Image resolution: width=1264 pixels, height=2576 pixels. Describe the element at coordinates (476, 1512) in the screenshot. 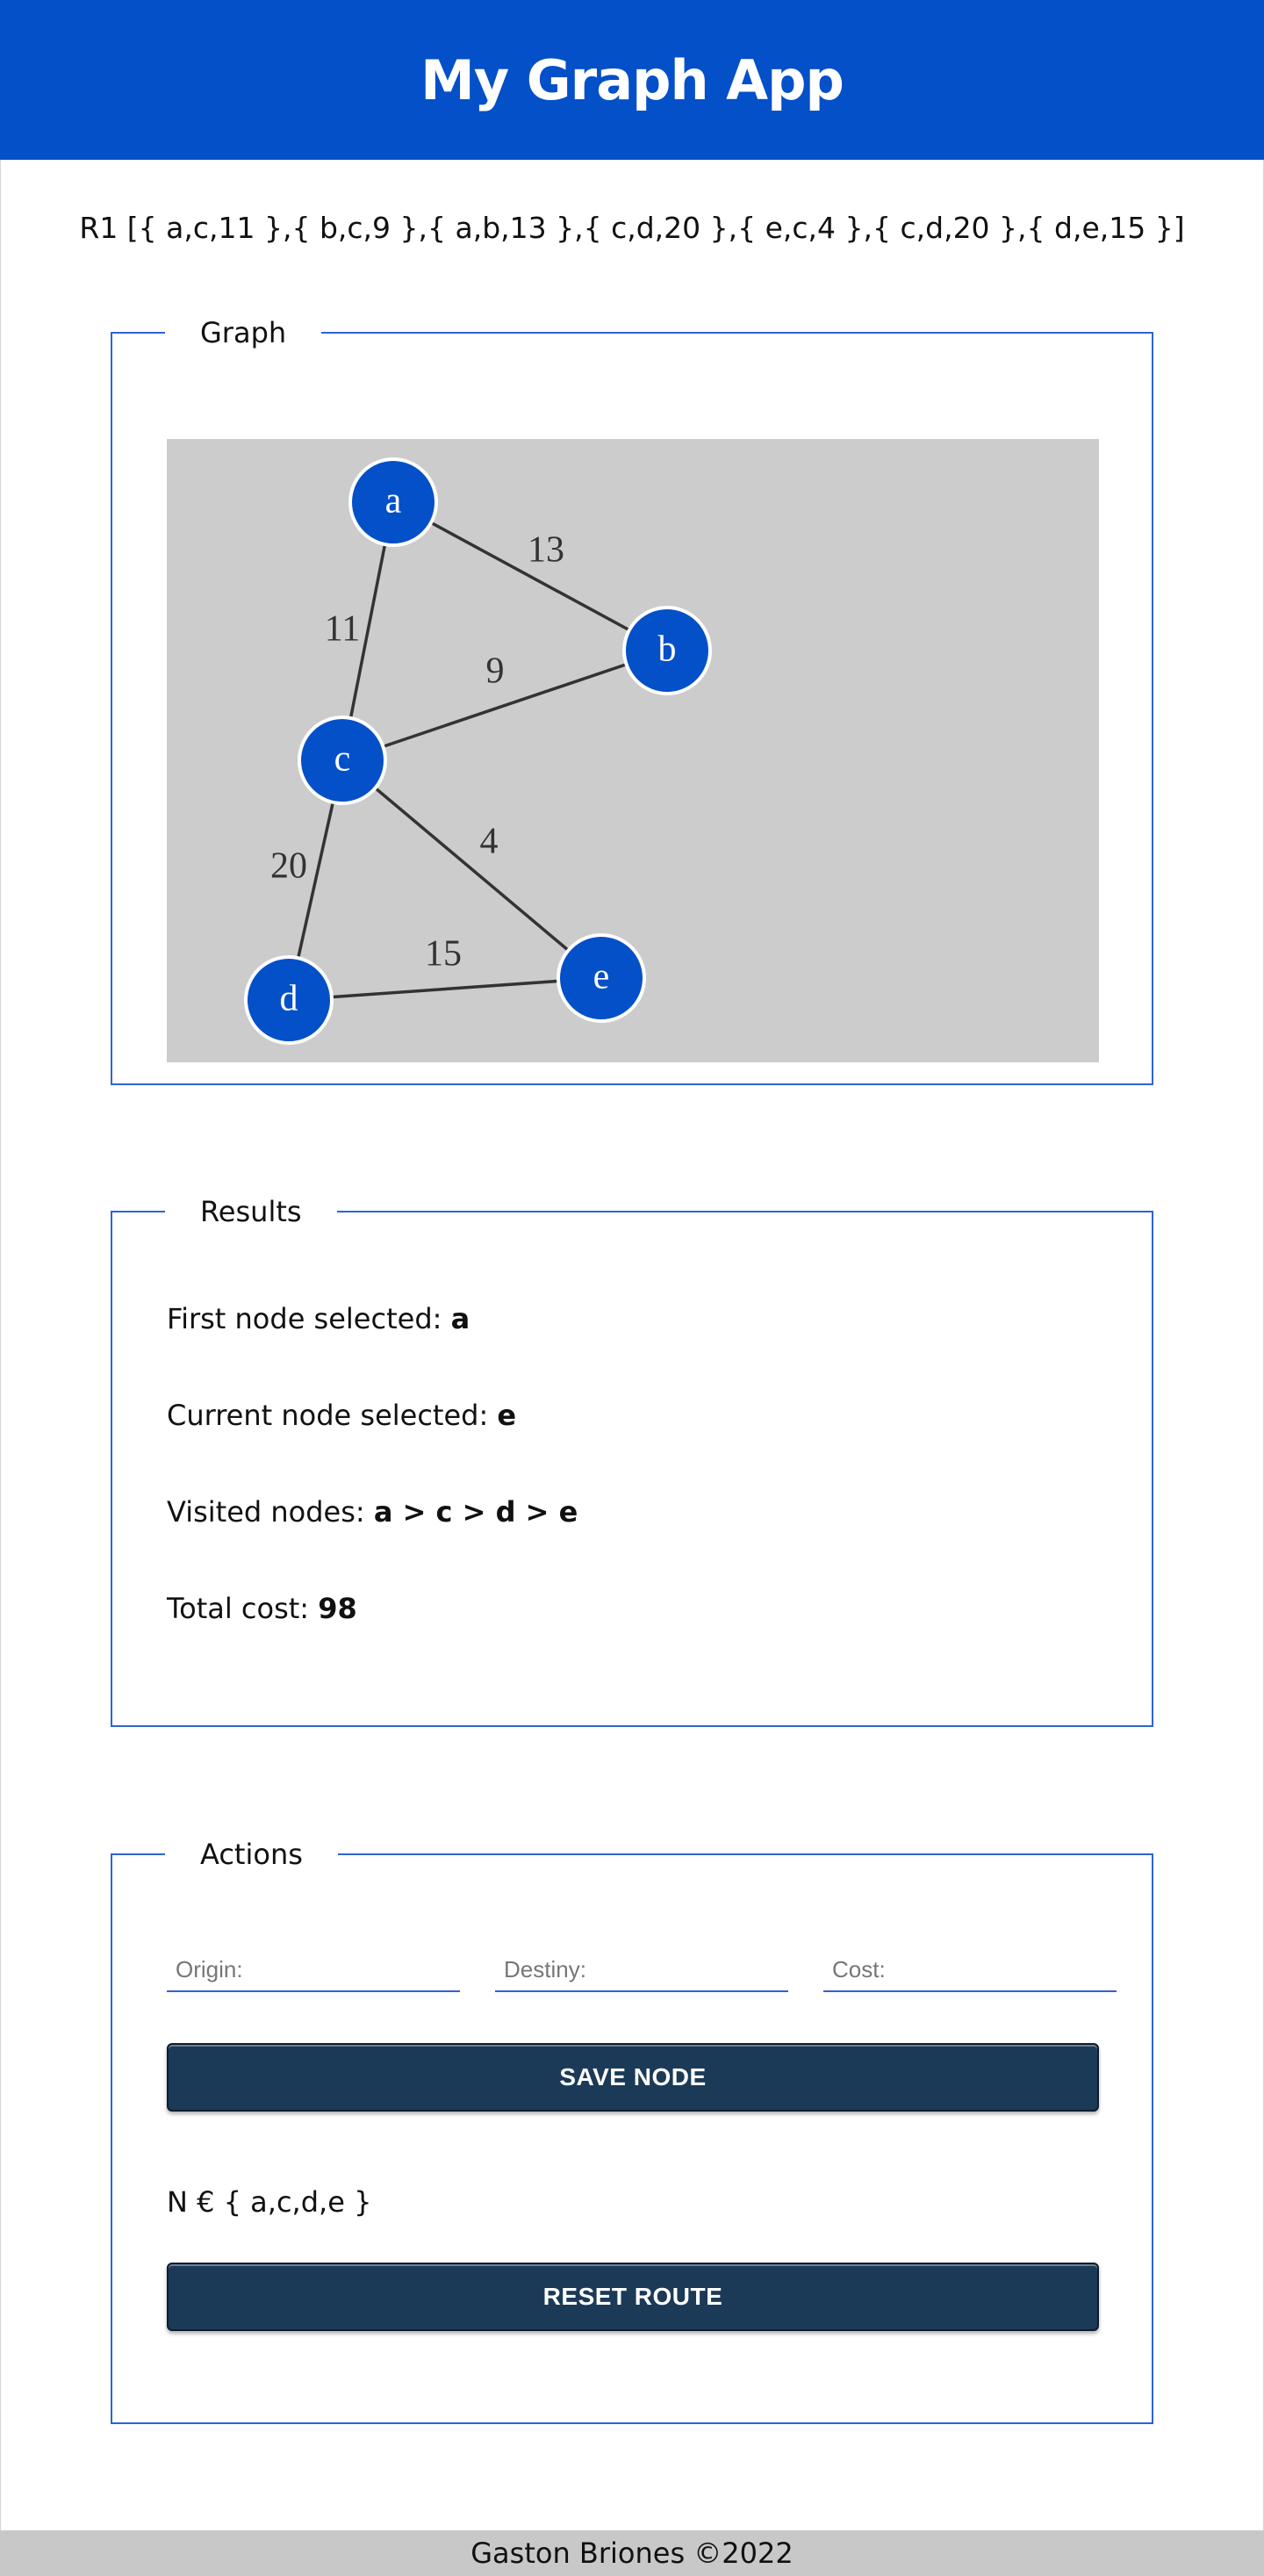

I see `visited-nodes-value: a > c > d > e` at that location.